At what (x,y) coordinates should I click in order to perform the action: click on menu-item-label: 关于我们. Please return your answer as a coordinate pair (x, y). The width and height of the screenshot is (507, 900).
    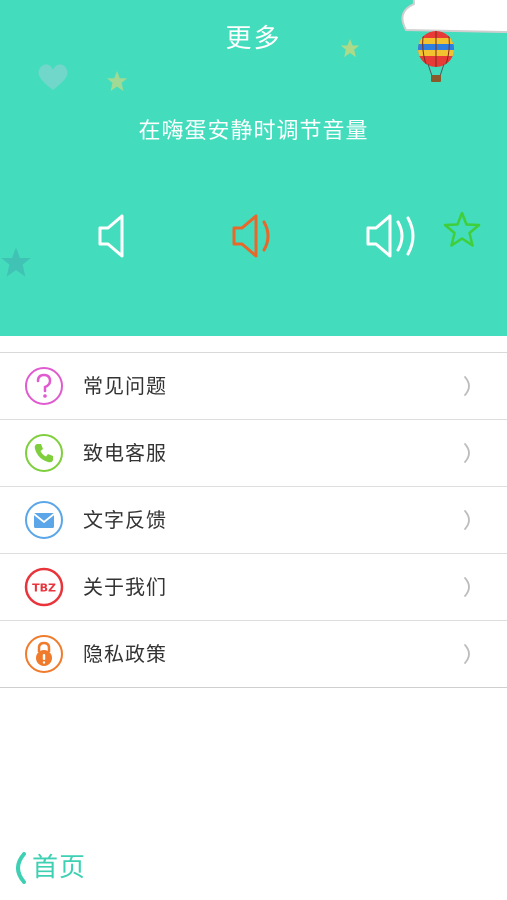
    Looking at the image, I should click on (125, 587).